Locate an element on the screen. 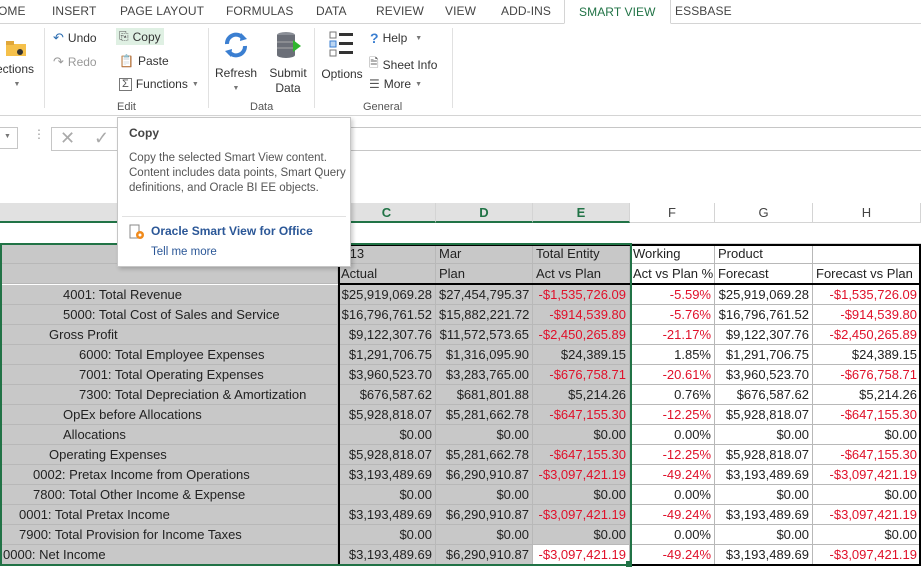 This screenshot has width=921, height=567. row-label-cell: Allocations is located at coordinates (169, 435).